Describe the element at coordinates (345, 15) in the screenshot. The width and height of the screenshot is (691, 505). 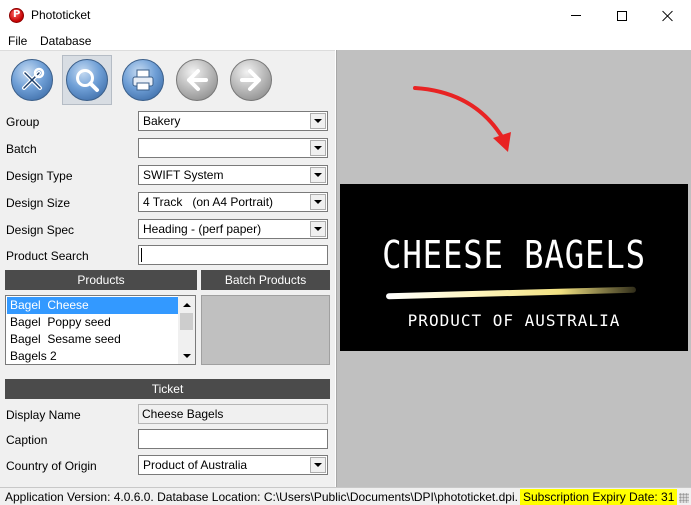
I see `title-bar: Phototicket` at that location.